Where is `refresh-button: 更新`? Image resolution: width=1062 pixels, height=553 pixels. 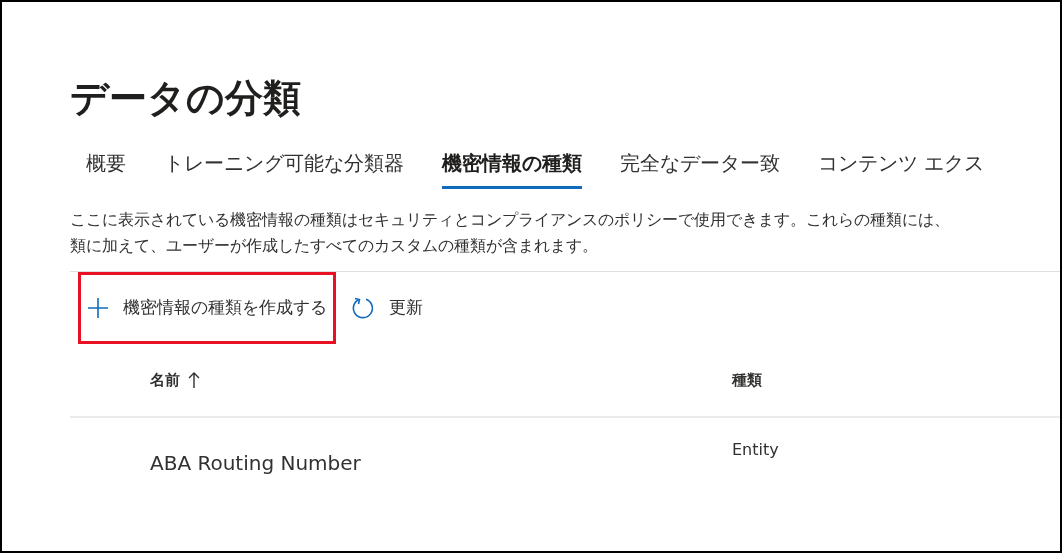
refresh-button: 更新 is located at coordinates (387, 308).